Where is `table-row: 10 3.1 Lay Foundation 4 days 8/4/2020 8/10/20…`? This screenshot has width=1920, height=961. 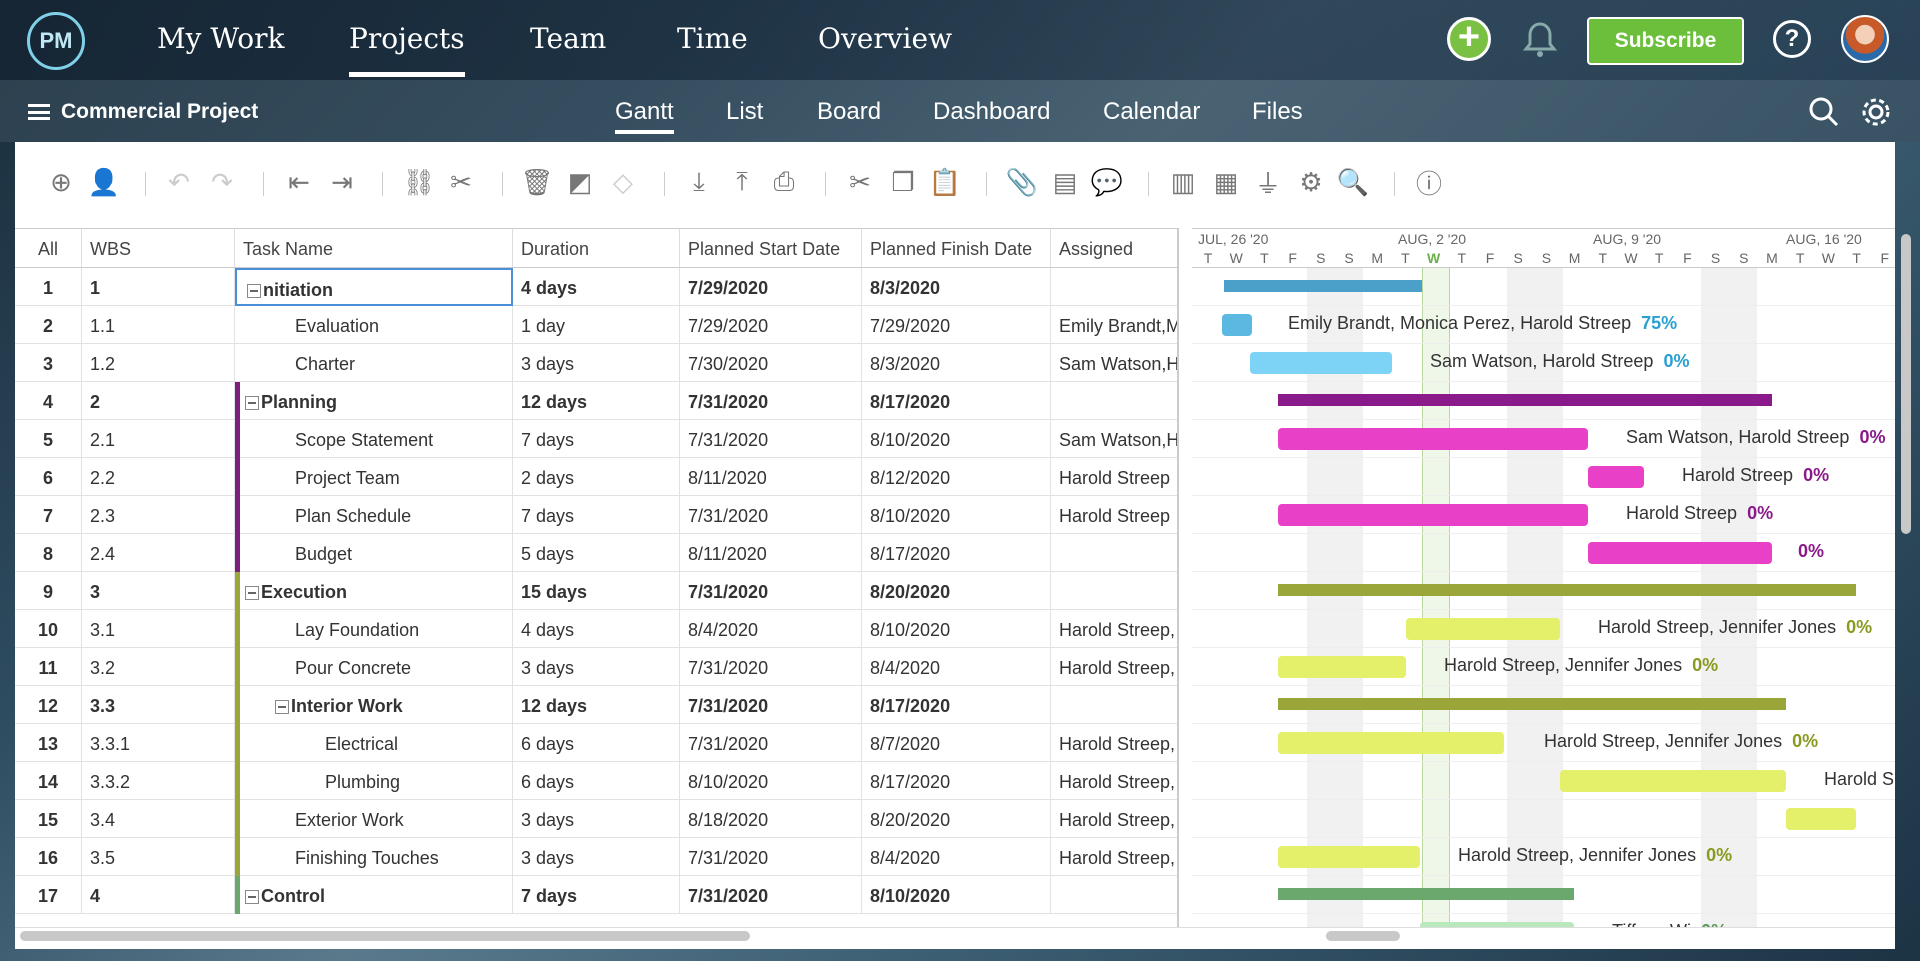 table-row: 10 3.1 Lay Foundation 4 days 8/4/2020 8/10/20… is located at coordinates (596, 629).